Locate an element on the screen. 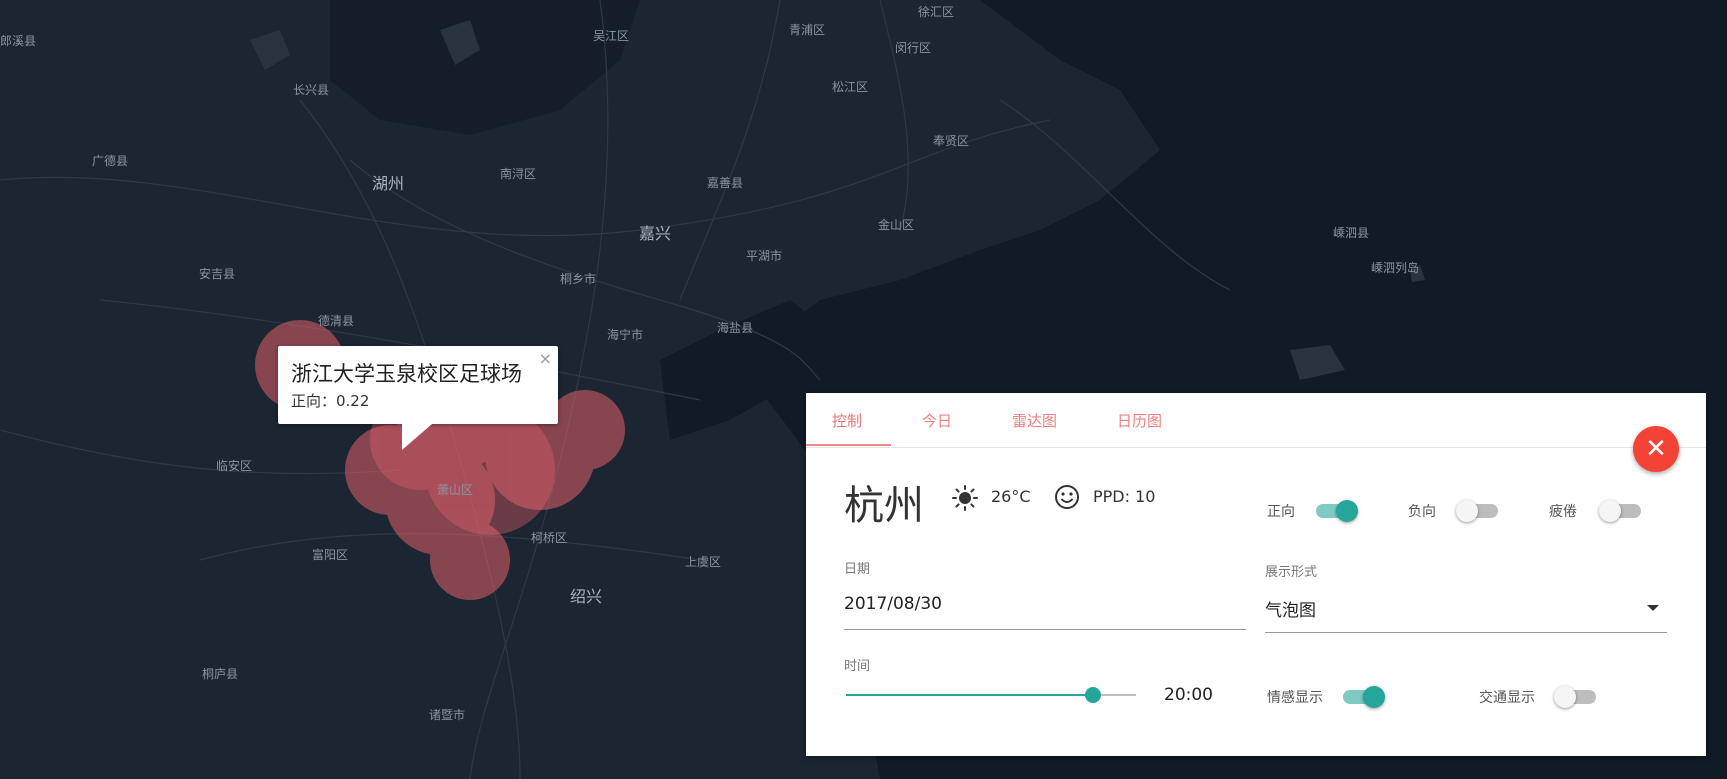  map-label: 绍兴 is located at coordinates (586, 596).